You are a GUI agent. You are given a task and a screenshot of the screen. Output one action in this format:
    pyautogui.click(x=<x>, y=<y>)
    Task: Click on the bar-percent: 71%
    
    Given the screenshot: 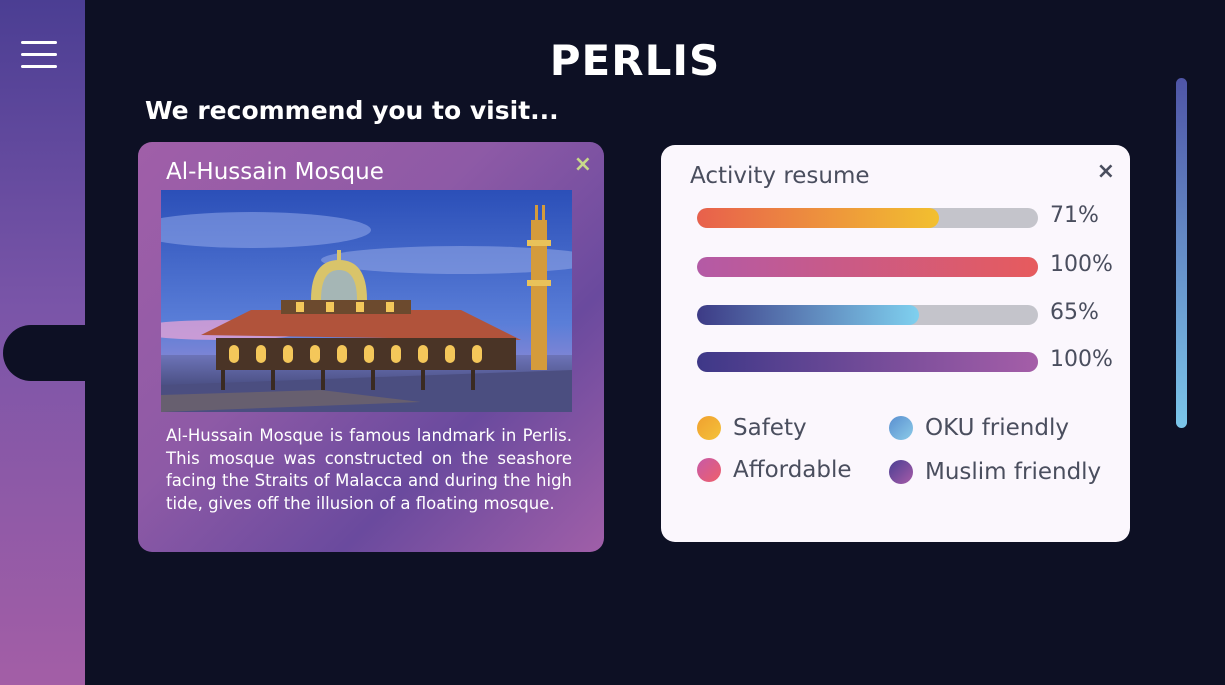 What is the action you would take?
    pyautogui.click(x=1074, y=215)
    